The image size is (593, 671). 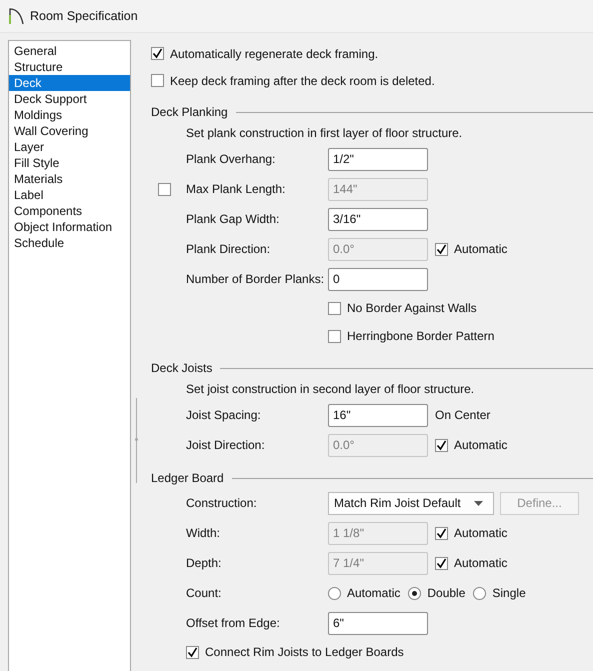 What do you see at coordinates (412, 308) in the screenshot?
I see `checkbox-label: No Border Against Walls` at bounding box center [412, 308].